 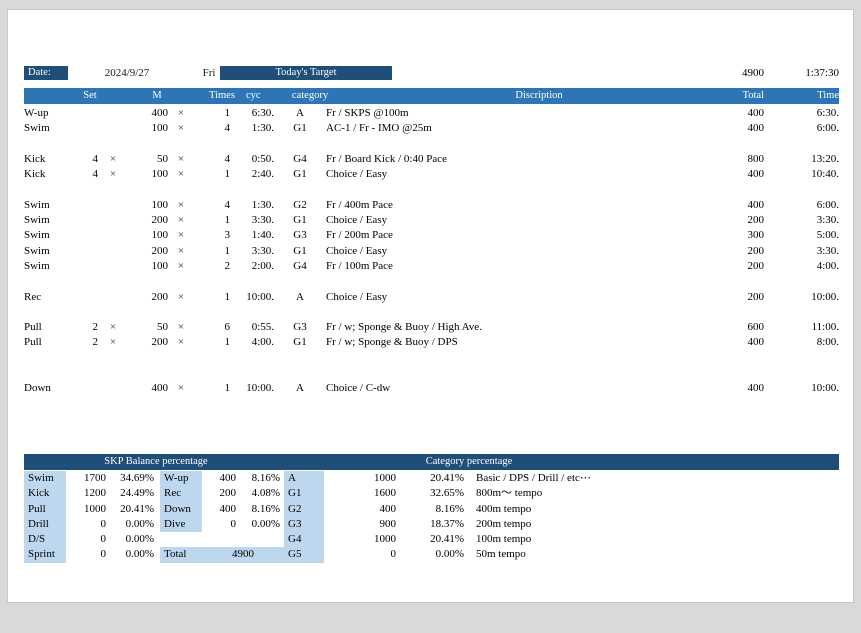 What do you see at coordinates (233, 523) in the screenshot?
I see `phase-distance: 0` at bounding box center [233, 523].